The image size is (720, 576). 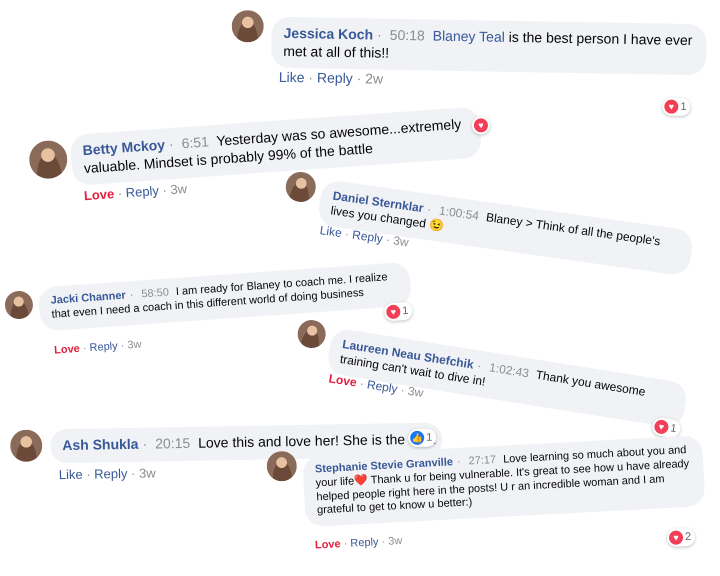 I want to click on like-reaction-icon: 👍, so click(x=417, y=438).